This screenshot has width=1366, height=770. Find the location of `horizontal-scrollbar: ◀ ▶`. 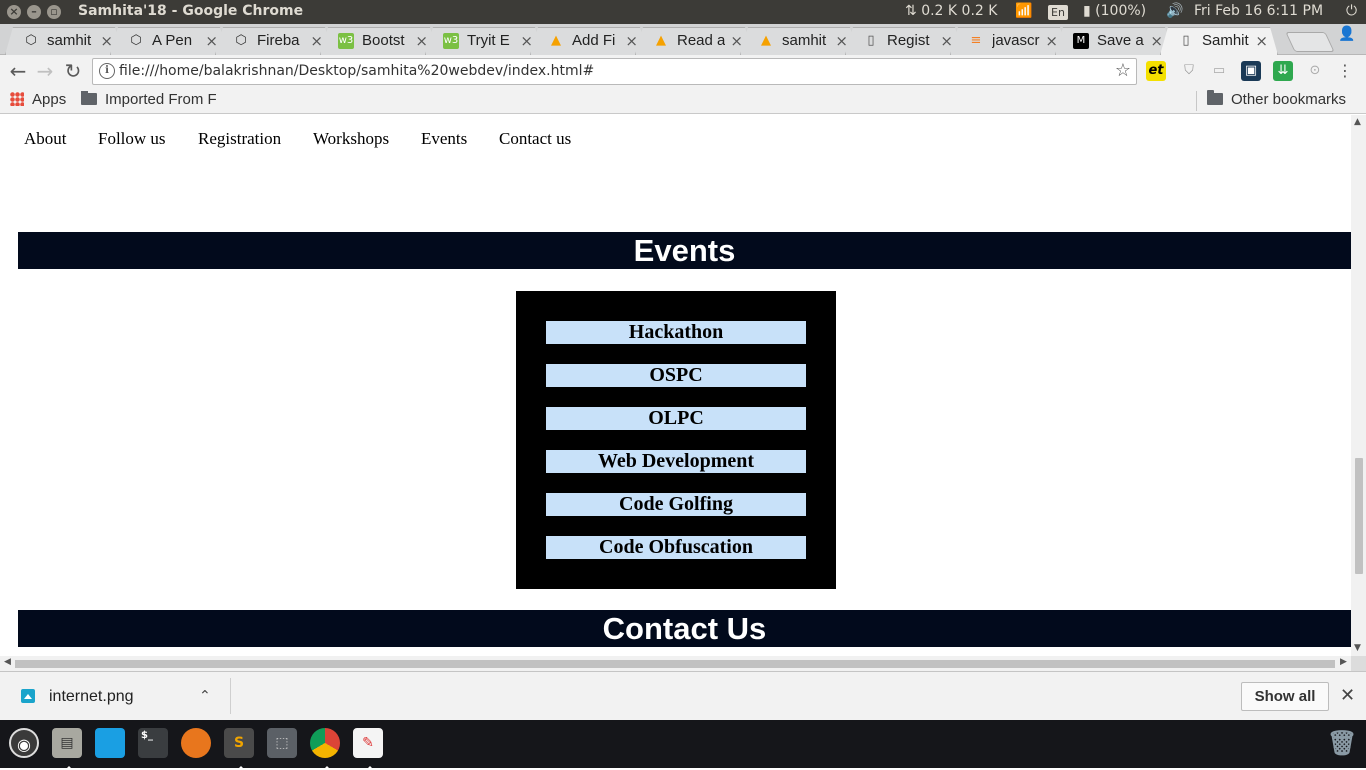

horizontal-scrollbar: ◀ ▶ is located at coordinates (675, 663).